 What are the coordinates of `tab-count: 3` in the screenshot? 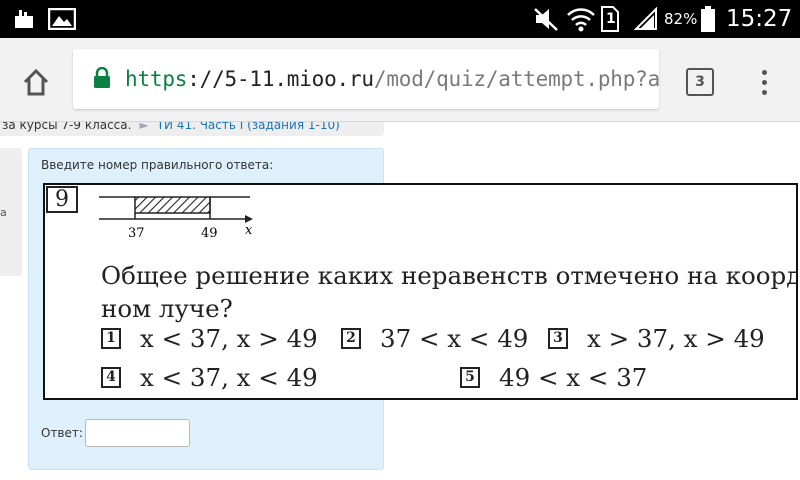 It's located at (700, 82).